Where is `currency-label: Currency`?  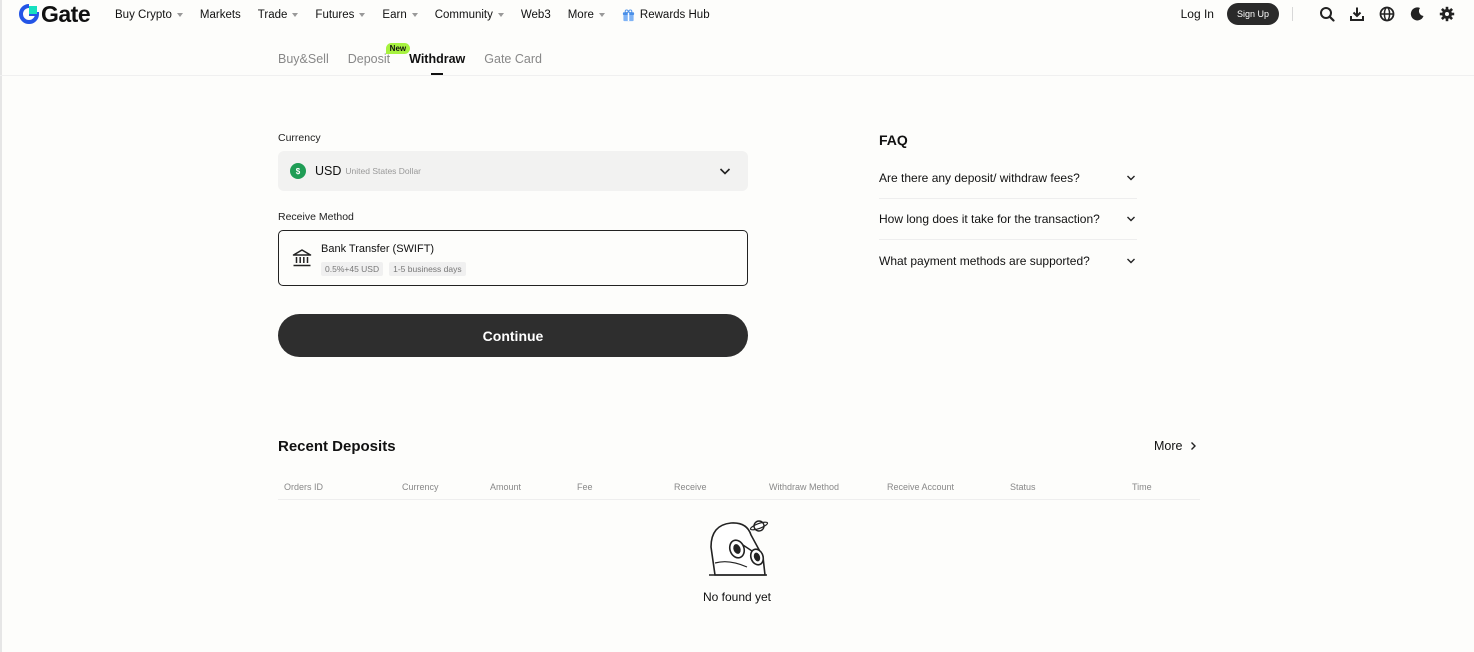
currency-label: Currency is located at coordinates (299, 138).